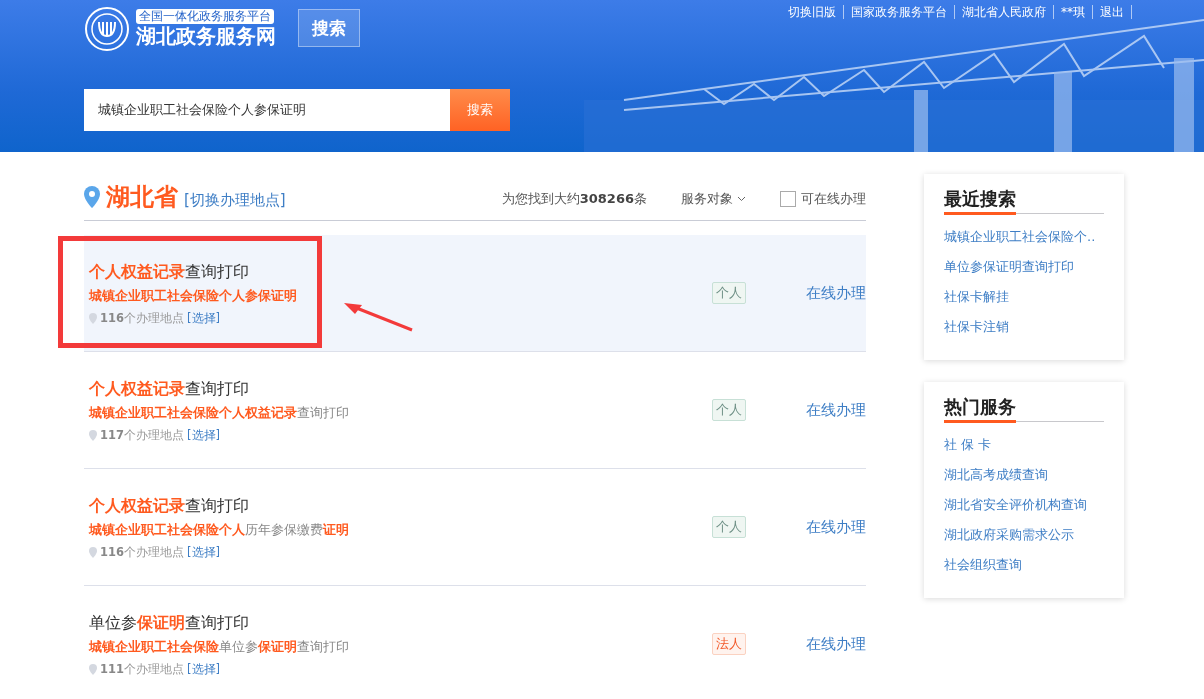 The image size is (1204, 699). I want to click on platform-subtitle: 全国一体化政务服务平台, so click(205, 16).